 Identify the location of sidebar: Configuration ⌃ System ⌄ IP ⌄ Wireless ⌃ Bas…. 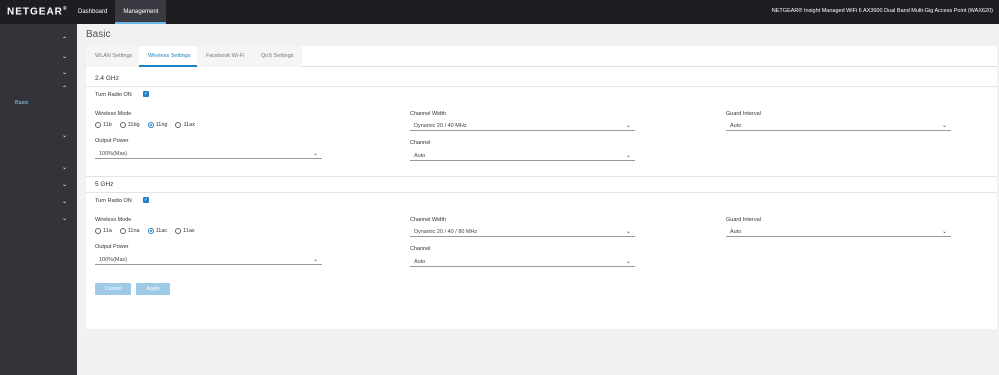
(38, 199).